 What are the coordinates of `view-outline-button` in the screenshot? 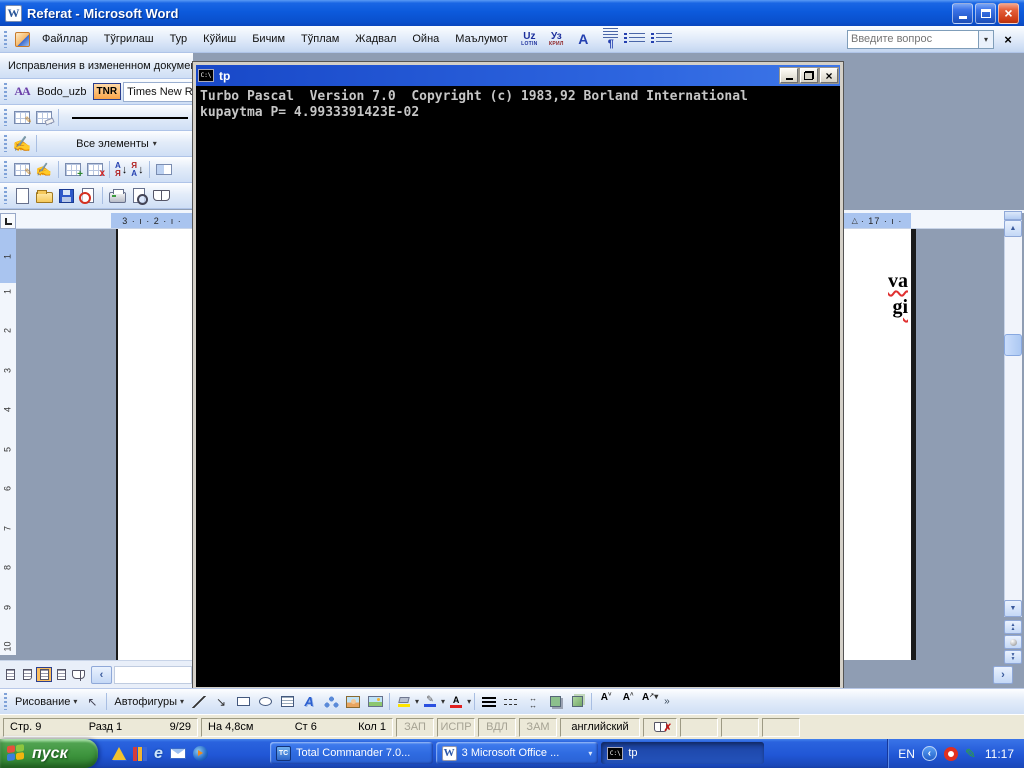 It's located at (61, 674).